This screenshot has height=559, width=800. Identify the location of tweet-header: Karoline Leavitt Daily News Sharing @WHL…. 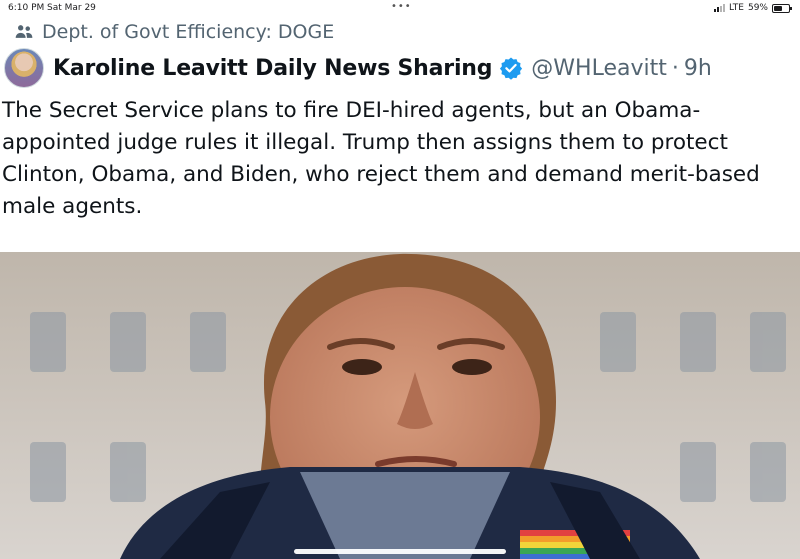
(399, 68).